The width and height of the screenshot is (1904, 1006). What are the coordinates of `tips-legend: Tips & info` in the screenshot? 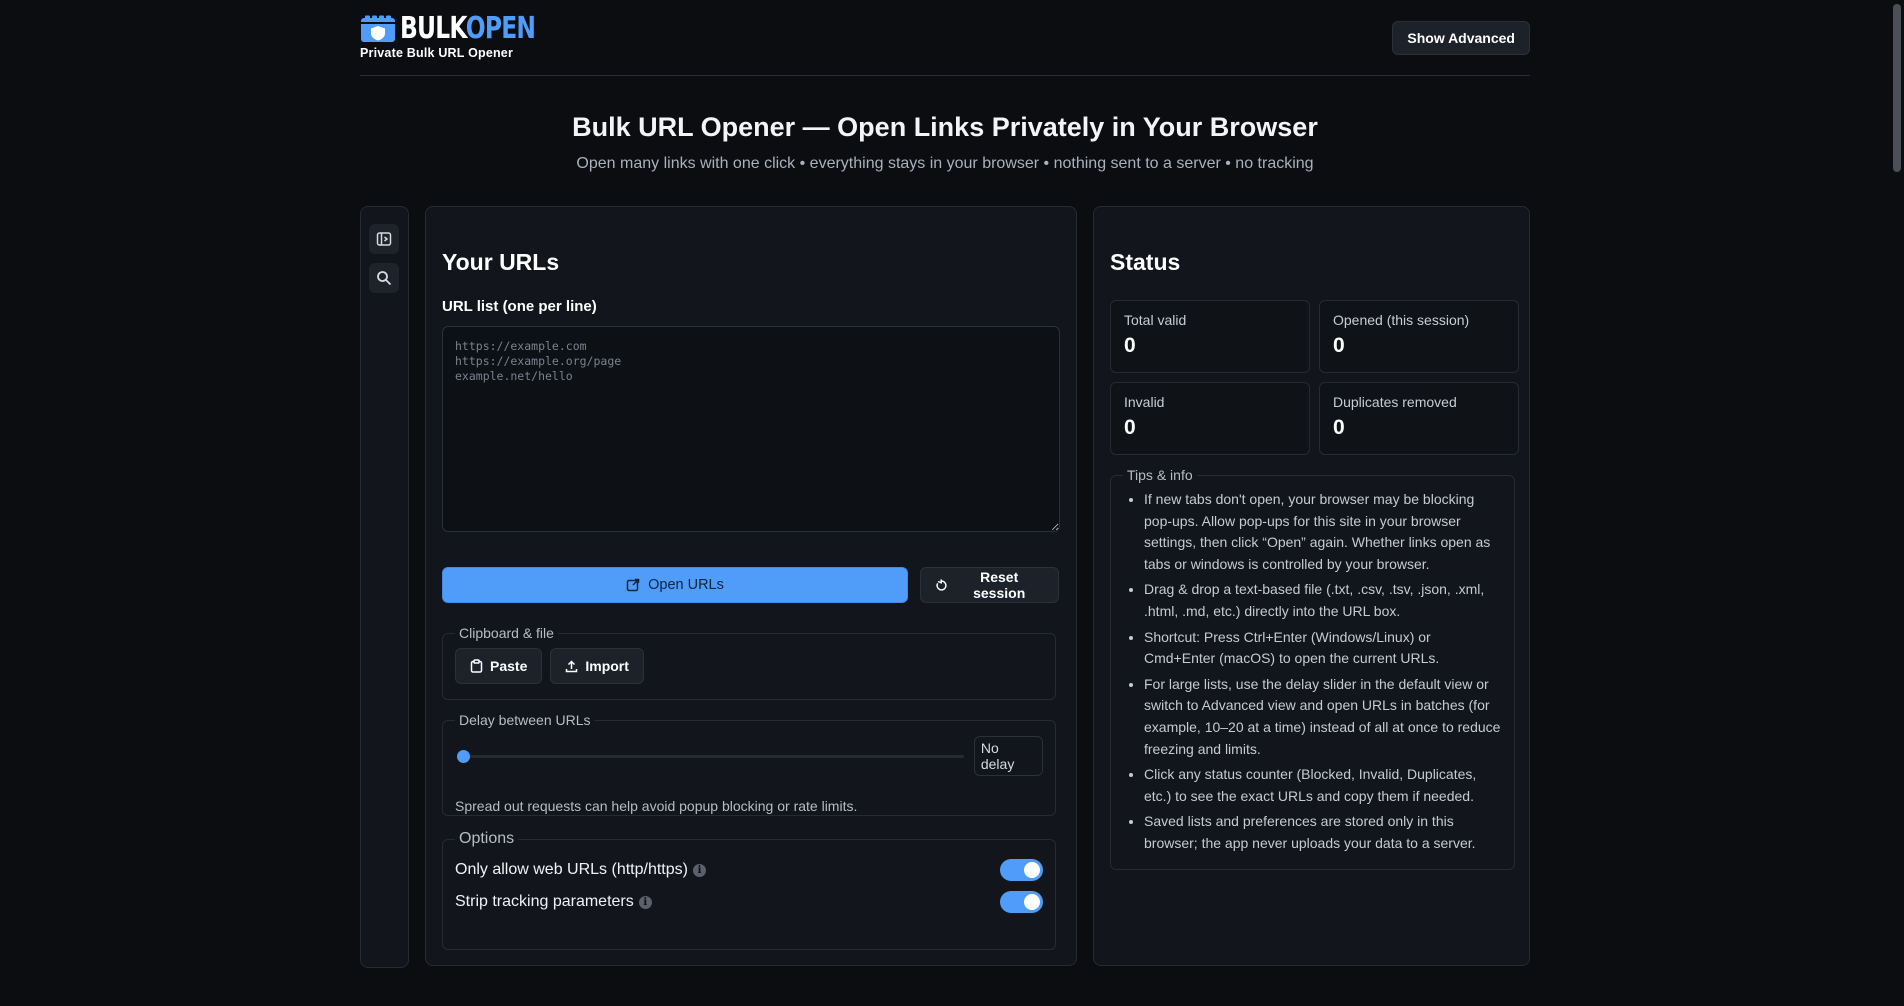 It's located at (1160, 475).